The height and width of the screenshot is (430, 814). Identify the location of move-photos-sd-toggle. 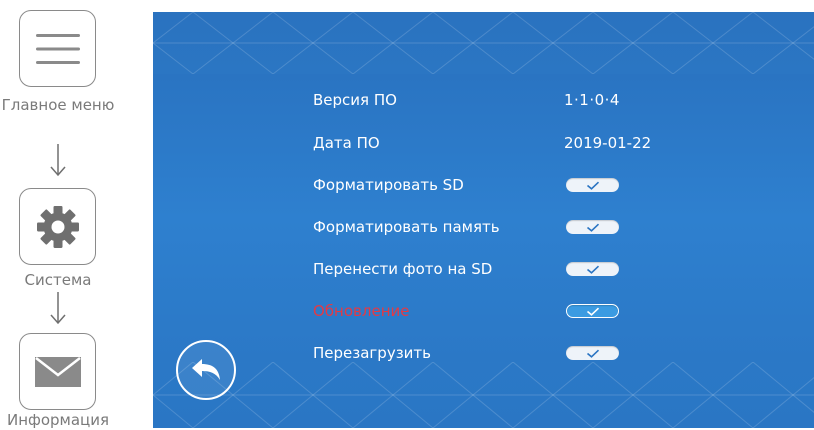
(592, 269).